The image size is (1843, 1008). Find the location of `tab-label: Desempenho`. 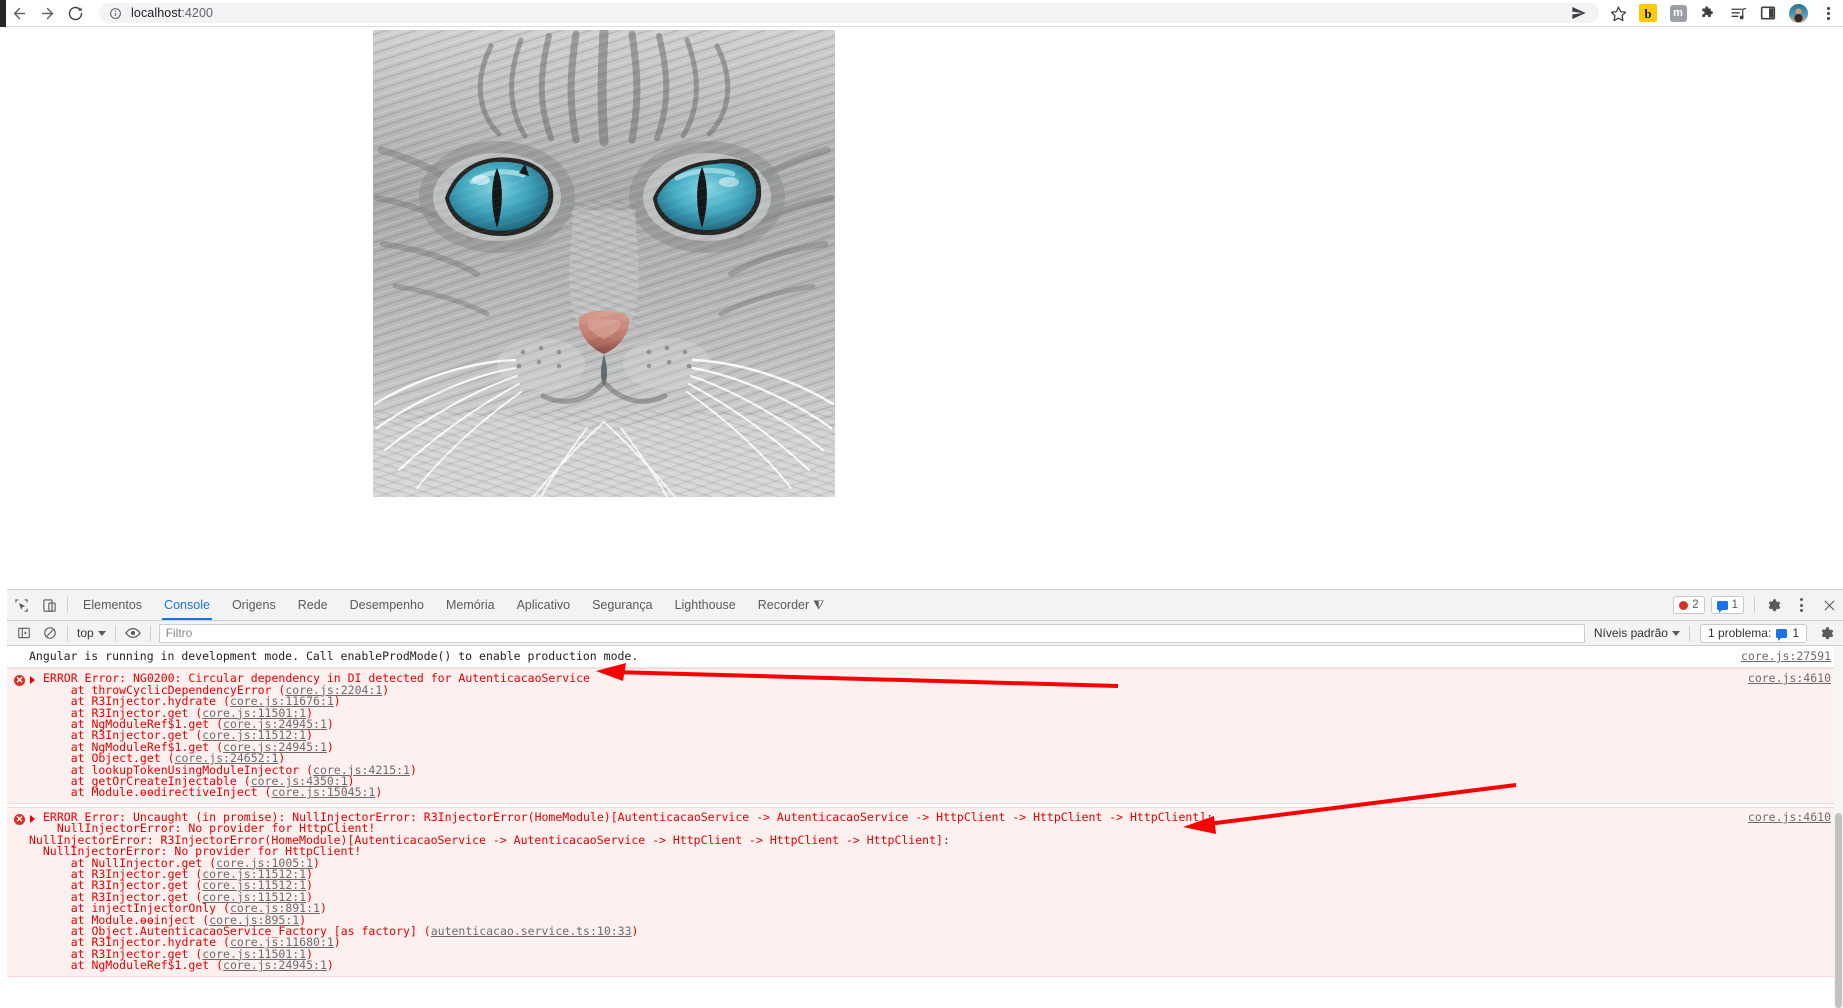

tab-label: Desempenho is located at coordinates (386, 605).